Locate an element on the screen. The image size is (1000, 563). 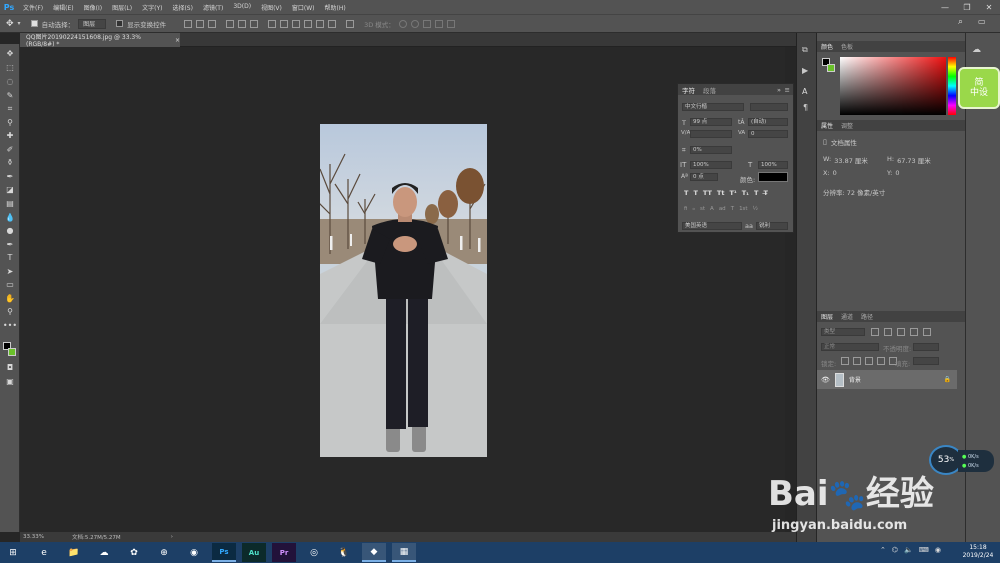
hue-slider is located at coordinates (952, 86).